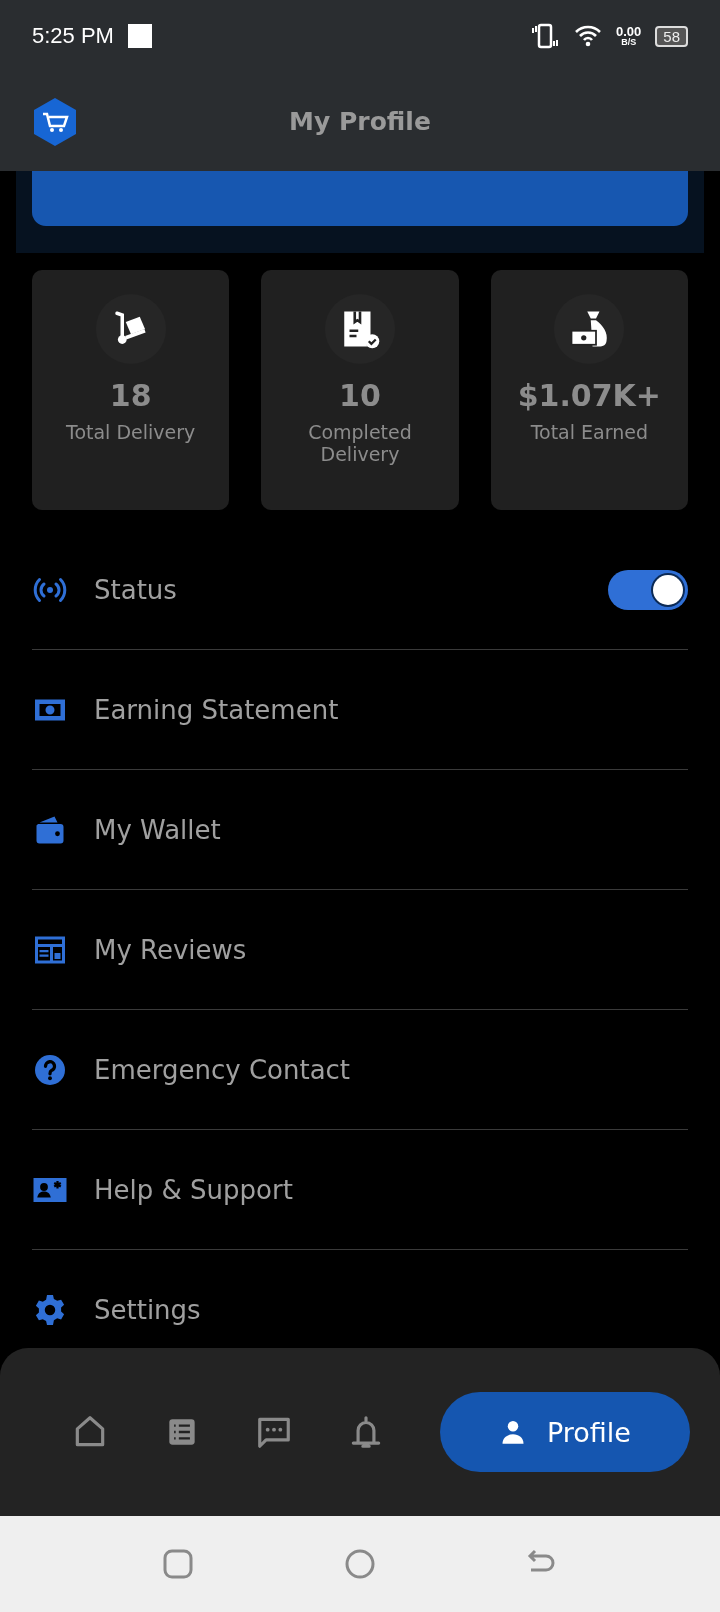 Image resolution: width=720 pixels, height=1612 pixels. Describe the element at coordinates (131, 432) in the screenshot. I see `stat-label: Total Delivery` at that location.